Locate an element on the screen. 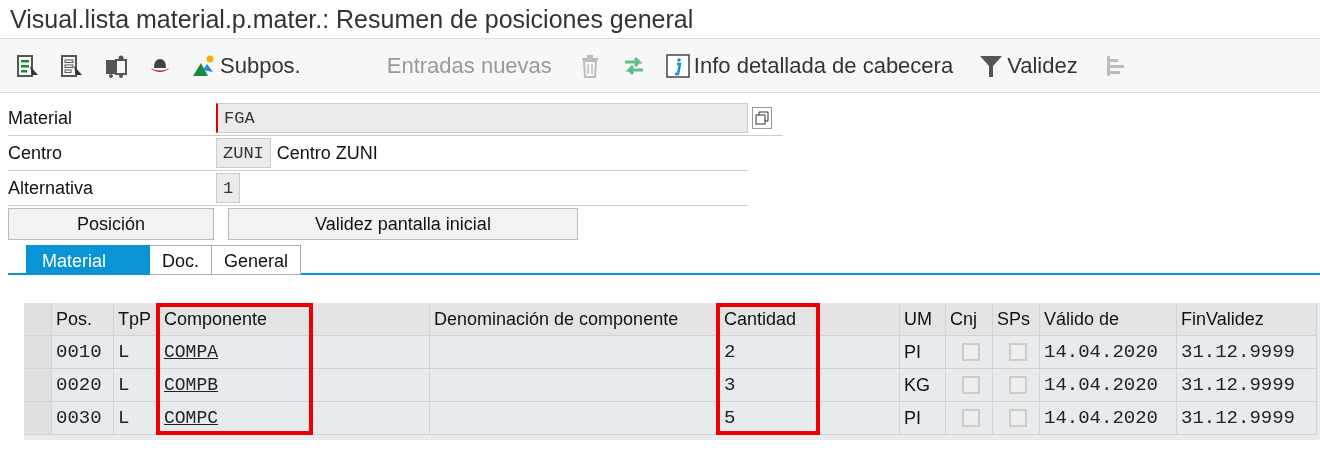 The image size is (1320, 450). column-header: UM is located at coordinates (923, 319).